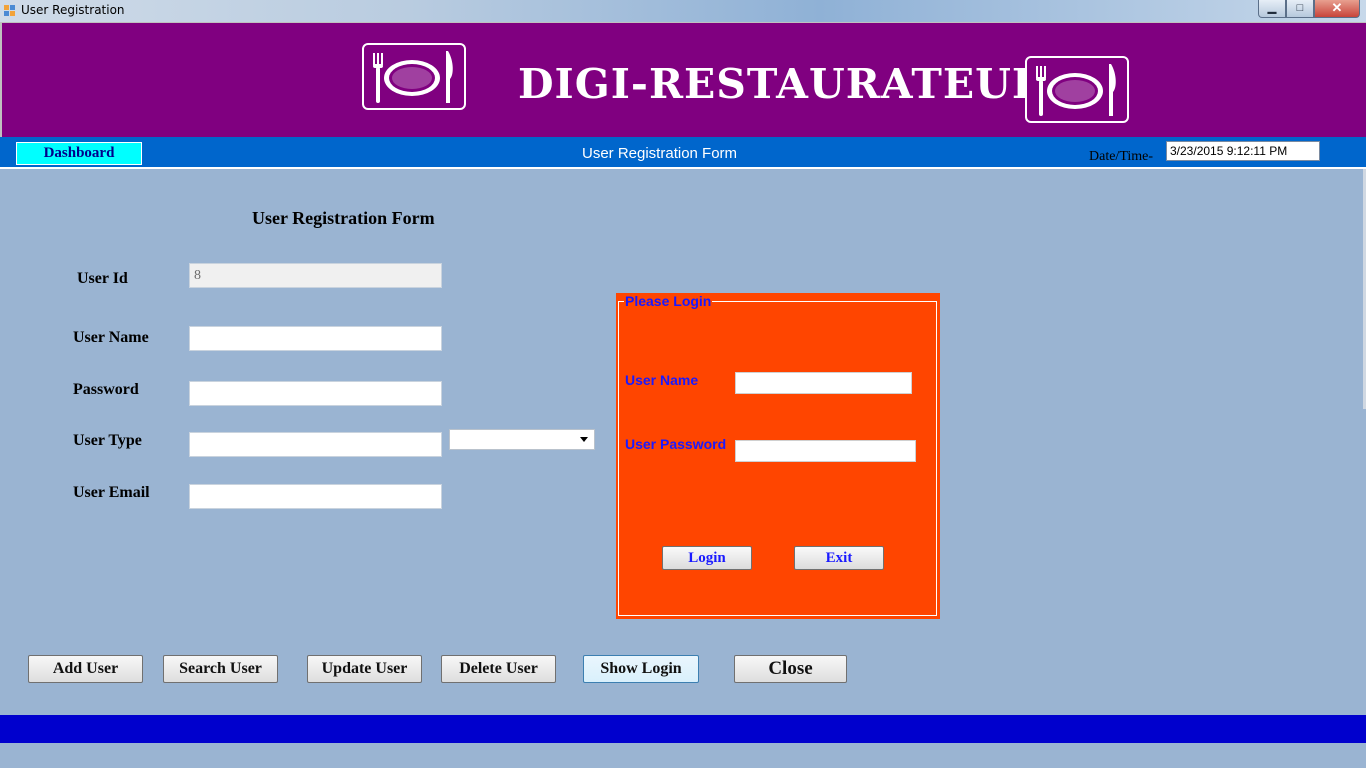  I want to click on brand-title: DIGI-RESTAURATEUR, so click(782, 84).